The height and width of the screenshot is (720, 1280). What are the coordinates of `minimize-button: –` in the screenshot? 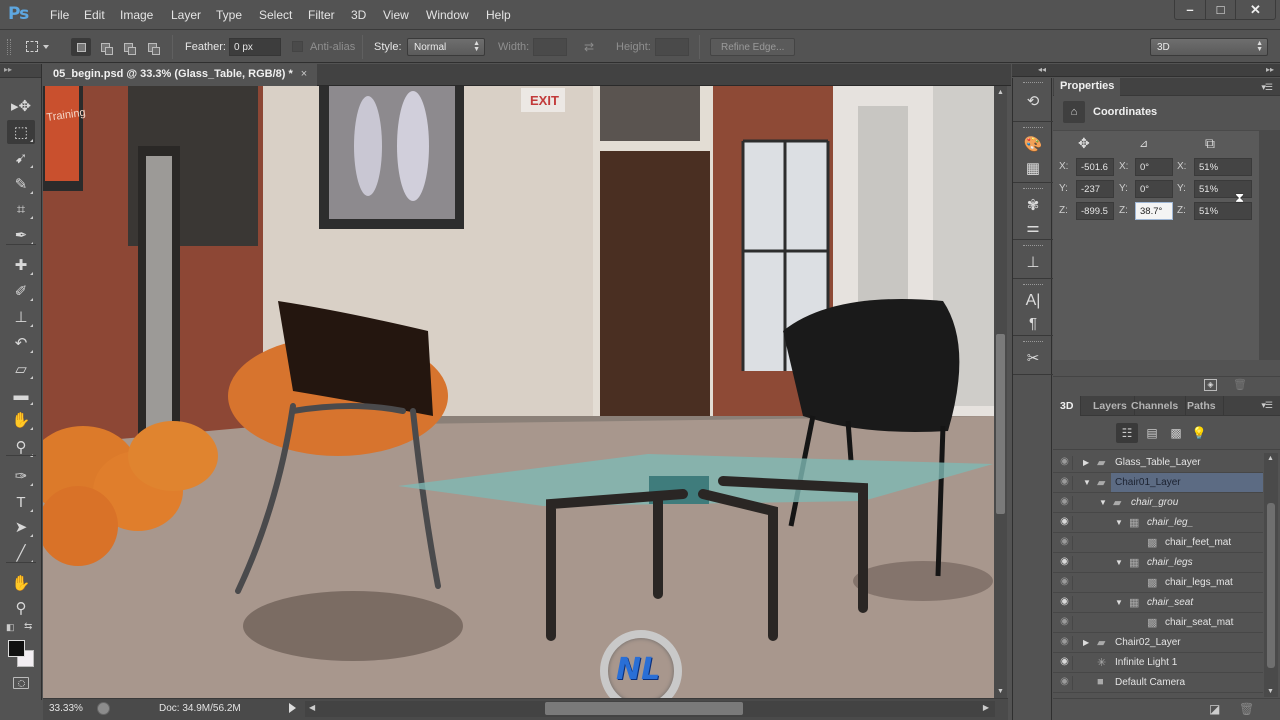 It's located at (1190, 9).